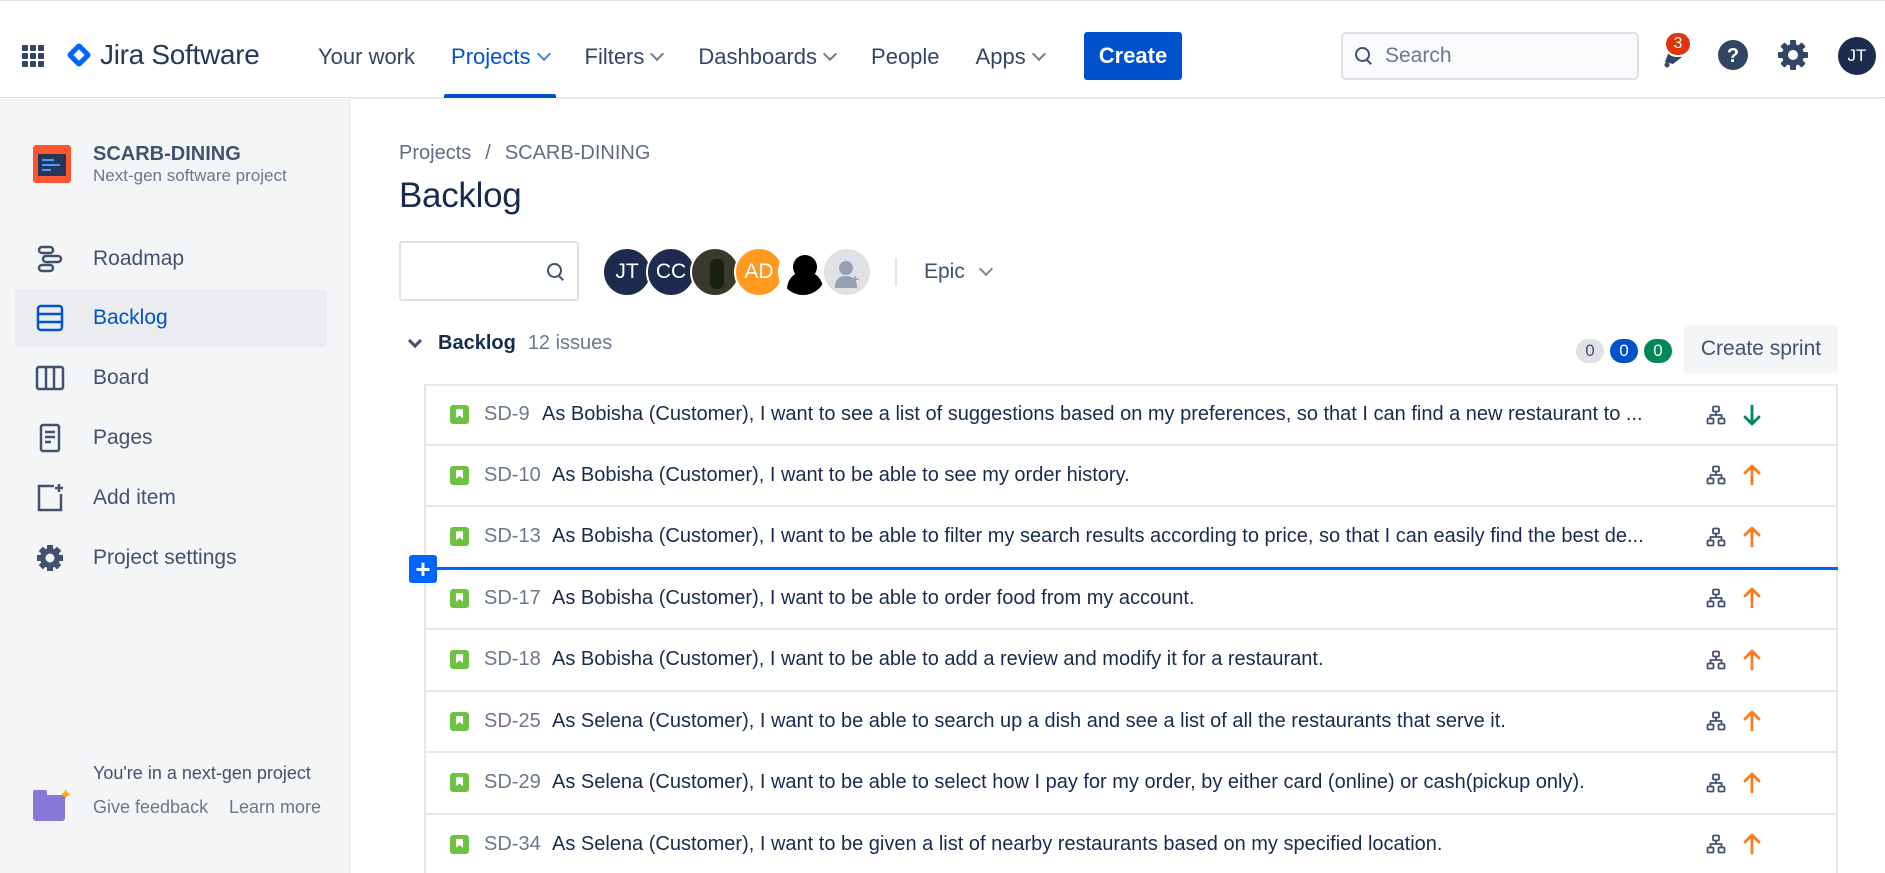  Describe the element at coordinates (759, 272) in the screenshot. I see `avatar: AD` at that location.